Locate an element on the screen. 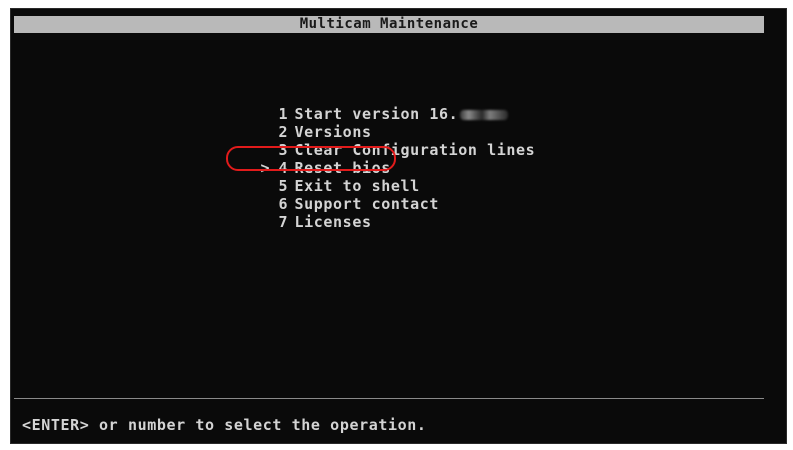  menu-item-clear-configuration-lines: 3 Clear Configuration lines is located at coordinates (382, 141).